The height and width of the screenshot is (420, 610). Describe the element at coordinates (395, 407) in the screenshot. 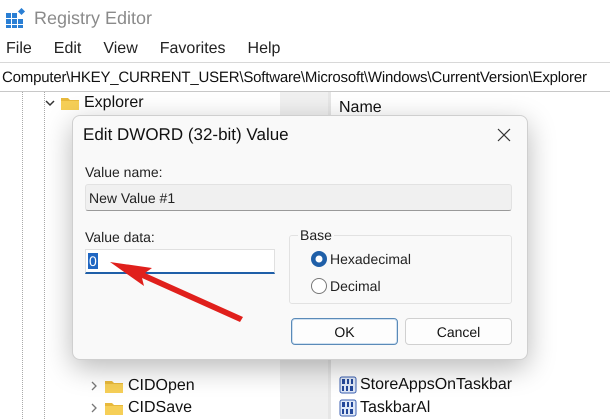

I see `value-name: TaskbarAl` at that location.